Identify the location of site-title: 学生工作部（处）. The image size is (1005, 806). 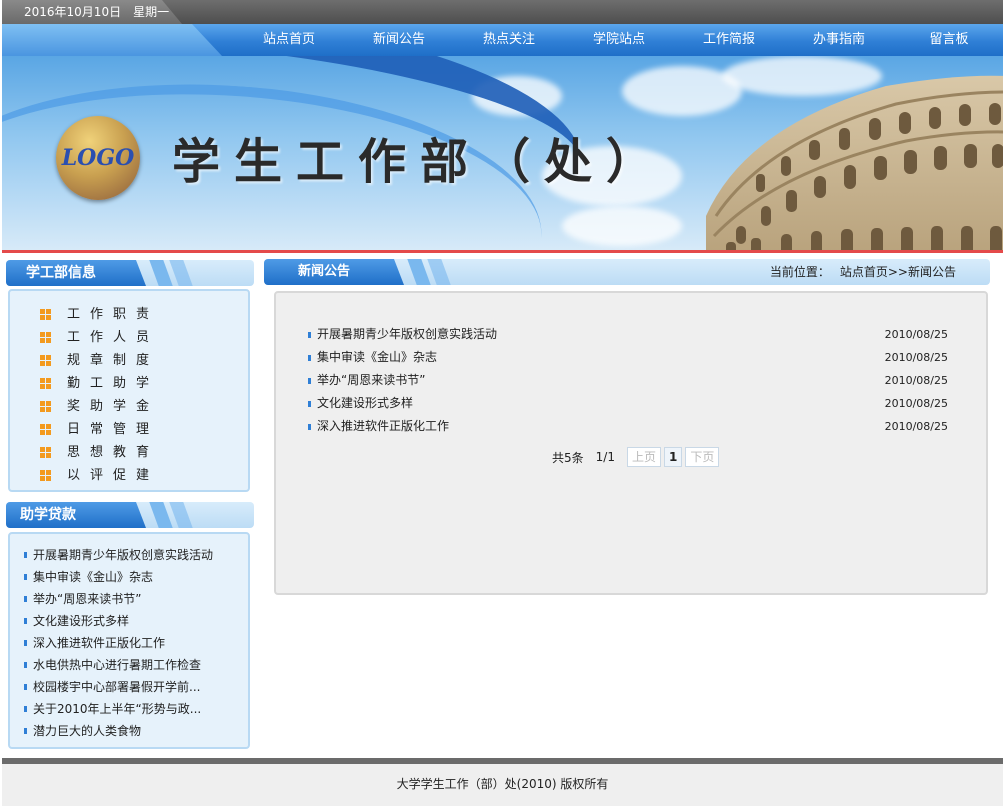
(420, 162).